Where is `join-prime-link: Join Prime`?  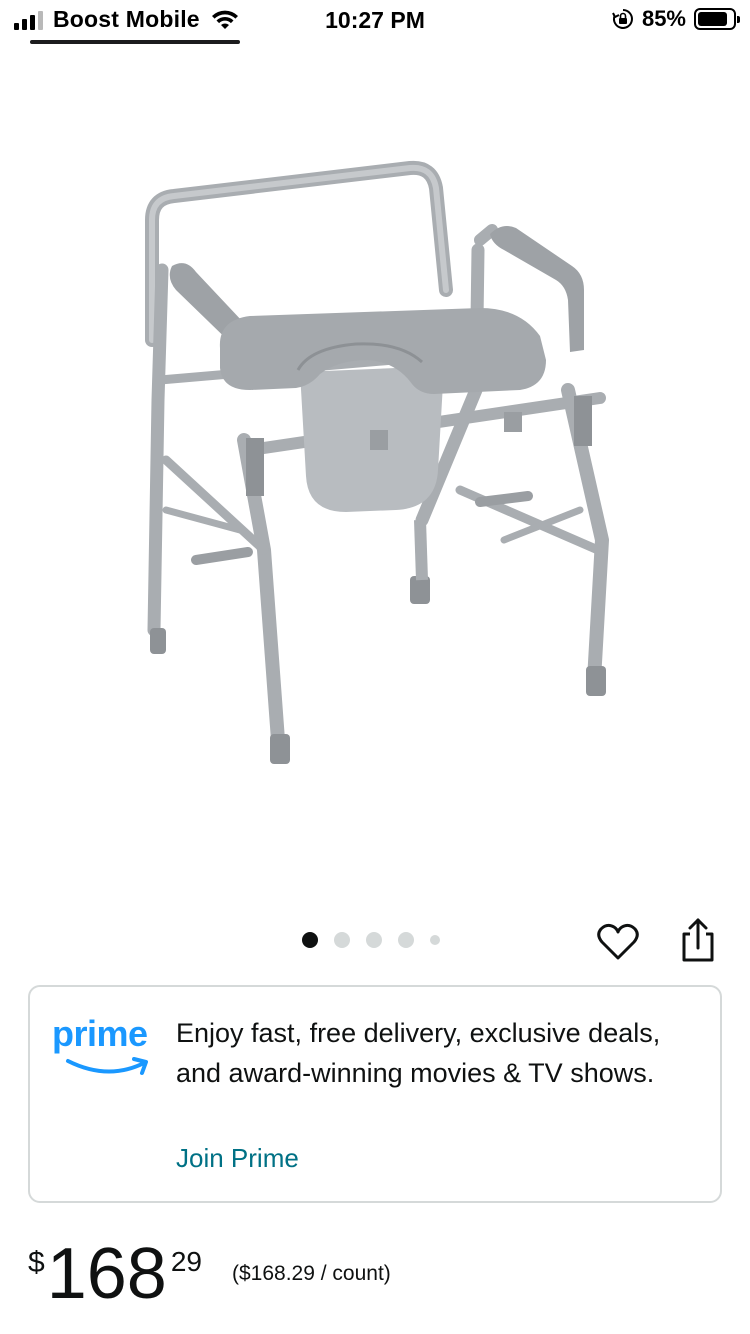 join-prime-link: Join Prime is located at coordinates (237, 1158).